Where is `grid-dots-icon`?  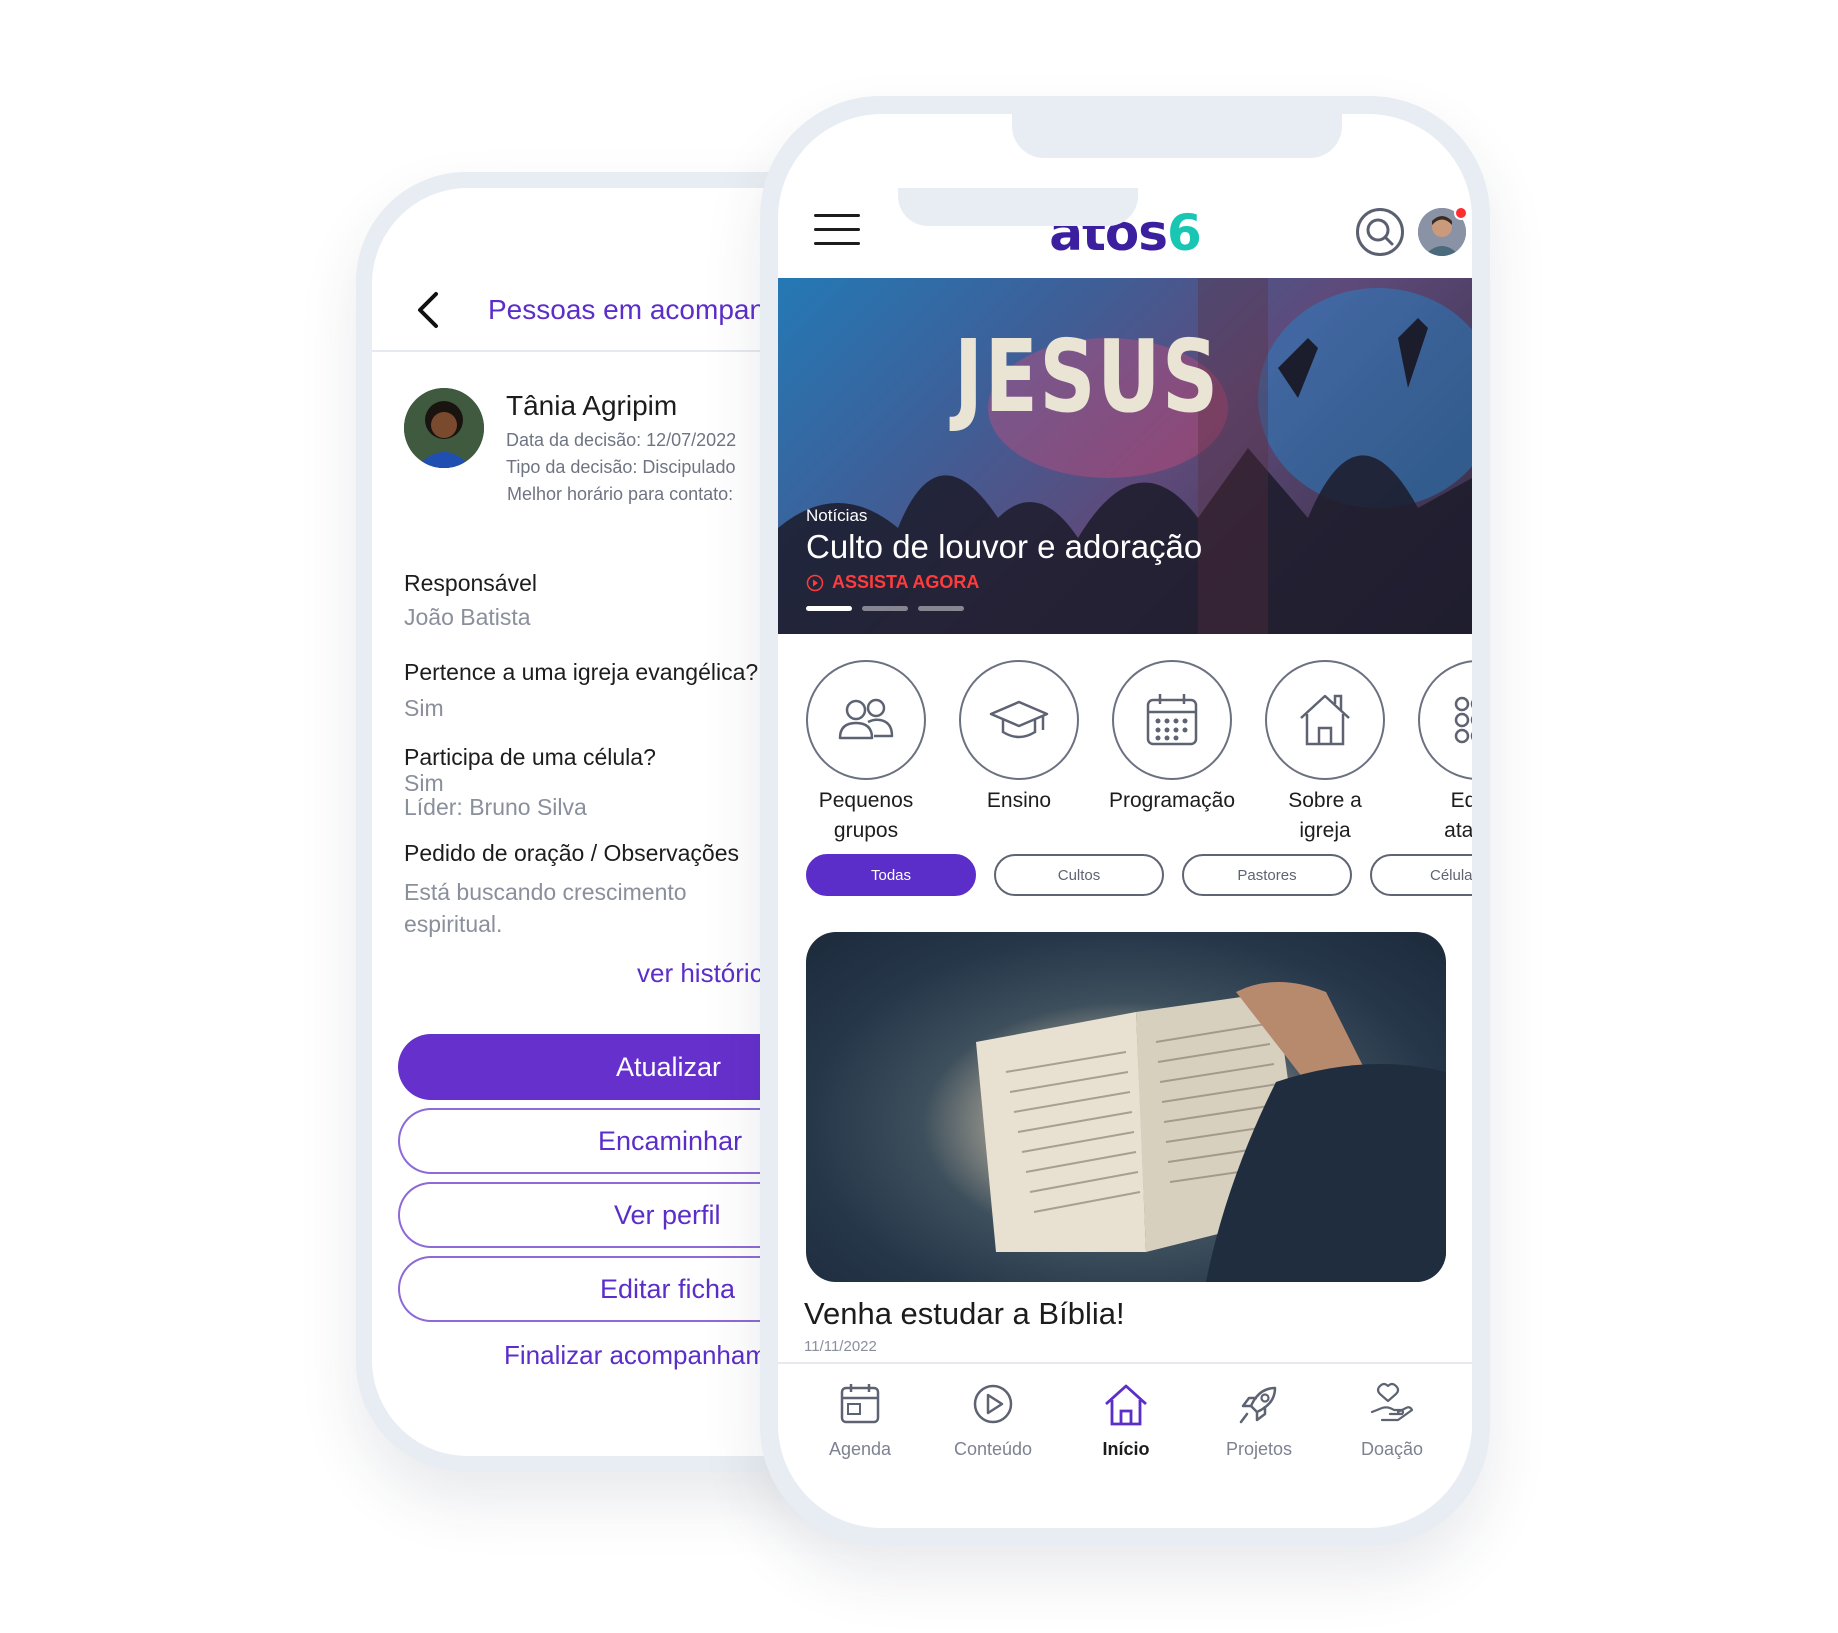 grid-dots-icon is located at coordinates (1445, 720).